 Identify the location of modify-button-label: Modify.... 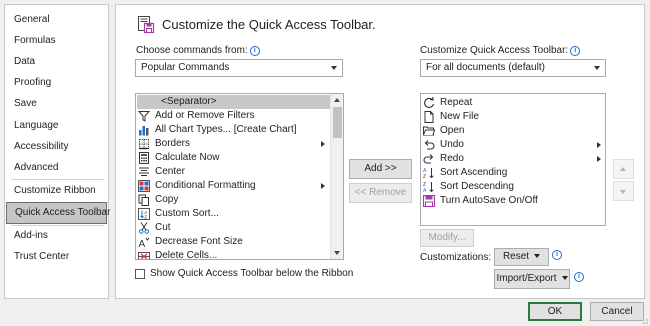
(447, 237).